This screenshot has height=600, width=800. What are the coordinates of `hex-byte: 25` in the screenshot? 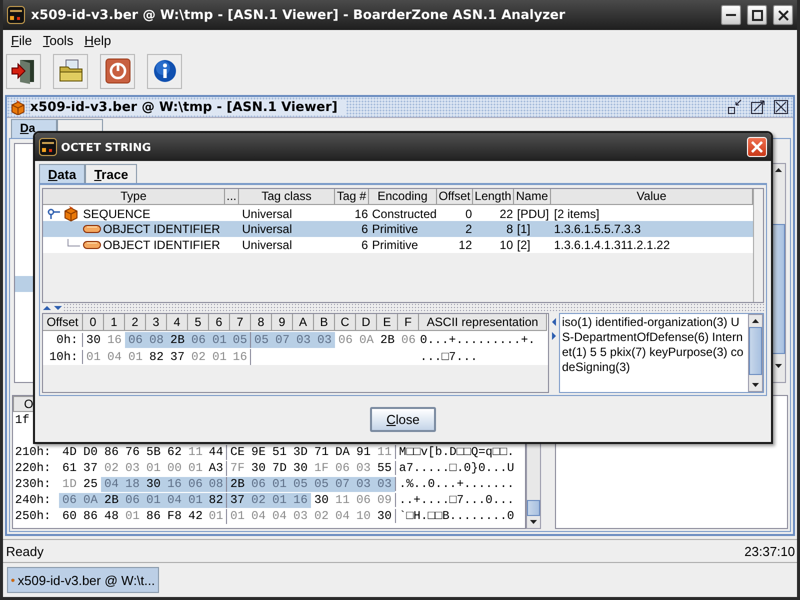 It's located at (90, 484).